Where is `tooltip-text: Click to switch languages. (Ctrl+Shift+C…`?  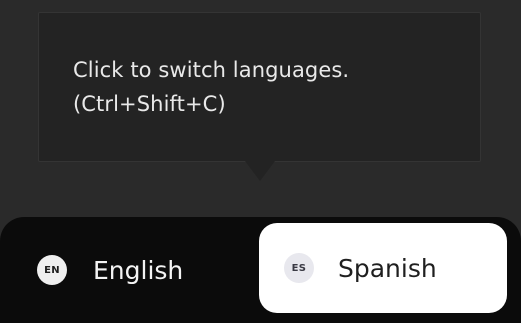
tooltip-text: Click to switch languages. (Ctrl+Shift+C… is located at coordinates (211, 87).